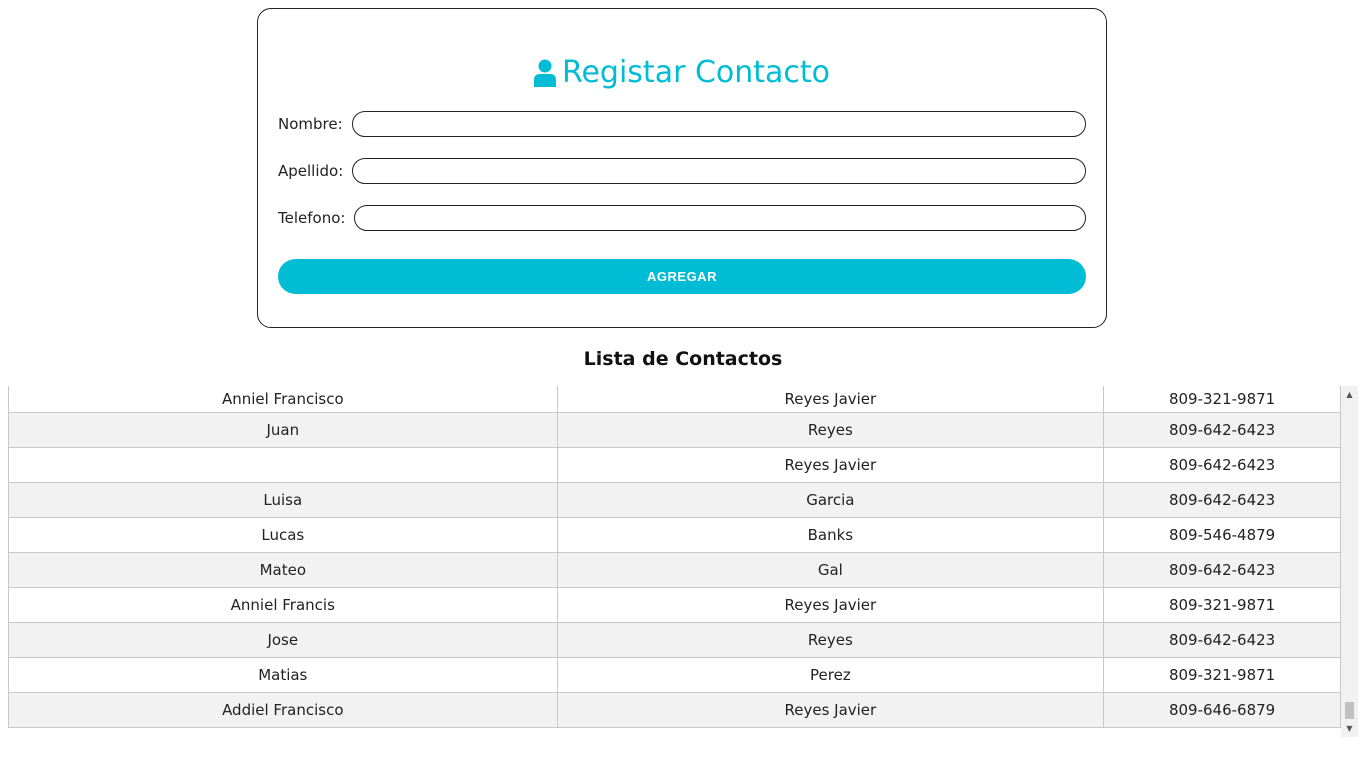 This screenshot has width=1366, height=768. What do you see at coordinates (1349, 710) in the screenshot?
I see `scrollbar-thumb` at bounding box center [1349, 710].